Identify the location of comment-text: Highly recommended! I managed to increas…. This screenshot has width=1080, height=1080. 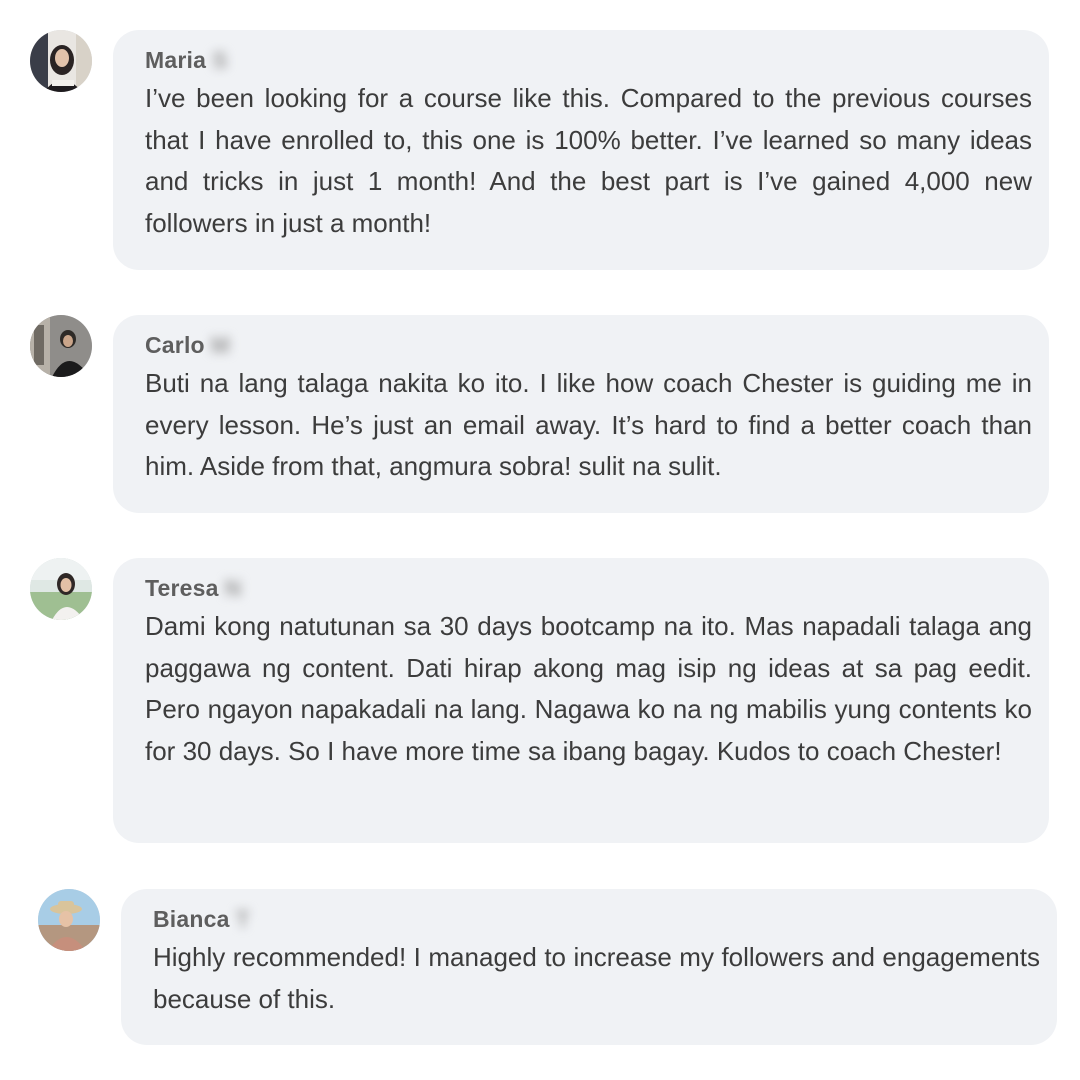
(596, 978).